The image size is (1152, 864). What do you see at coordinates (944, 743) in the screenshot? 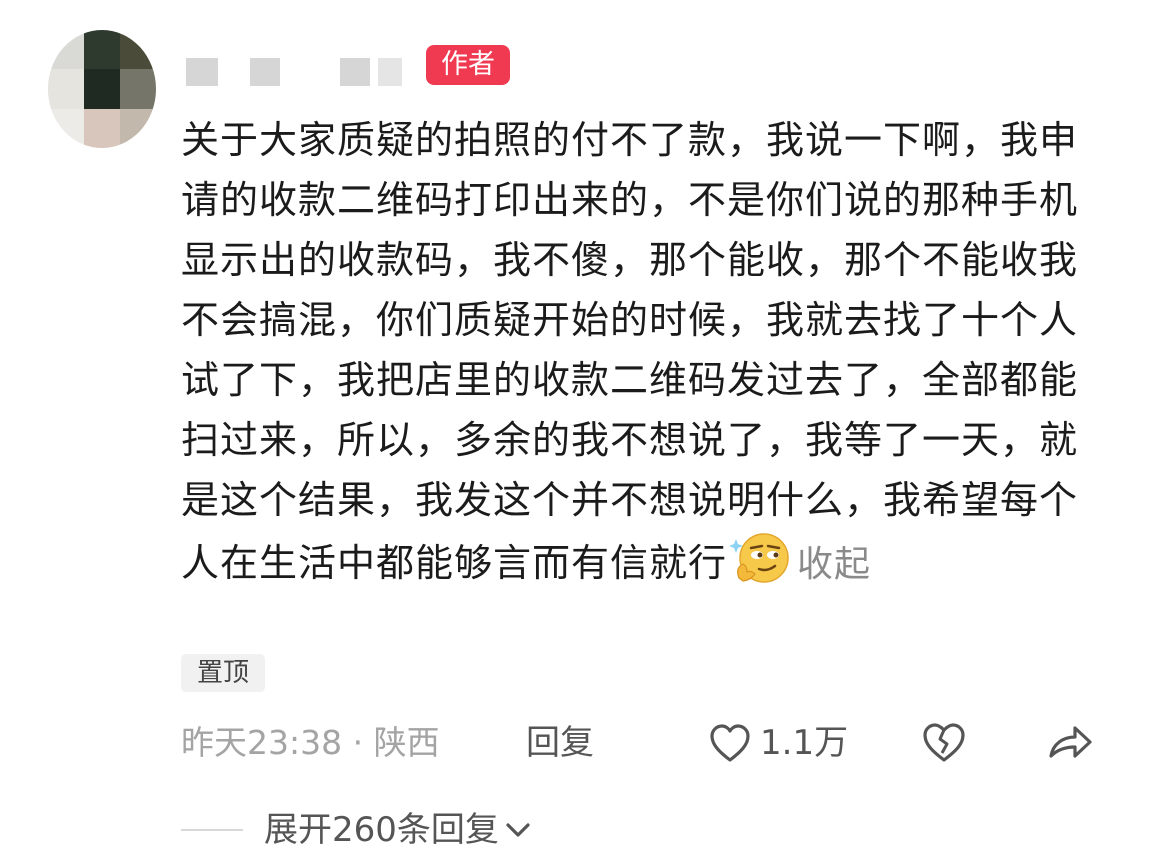
I see `broken-heart-icon` at bounding box center [944, 743].